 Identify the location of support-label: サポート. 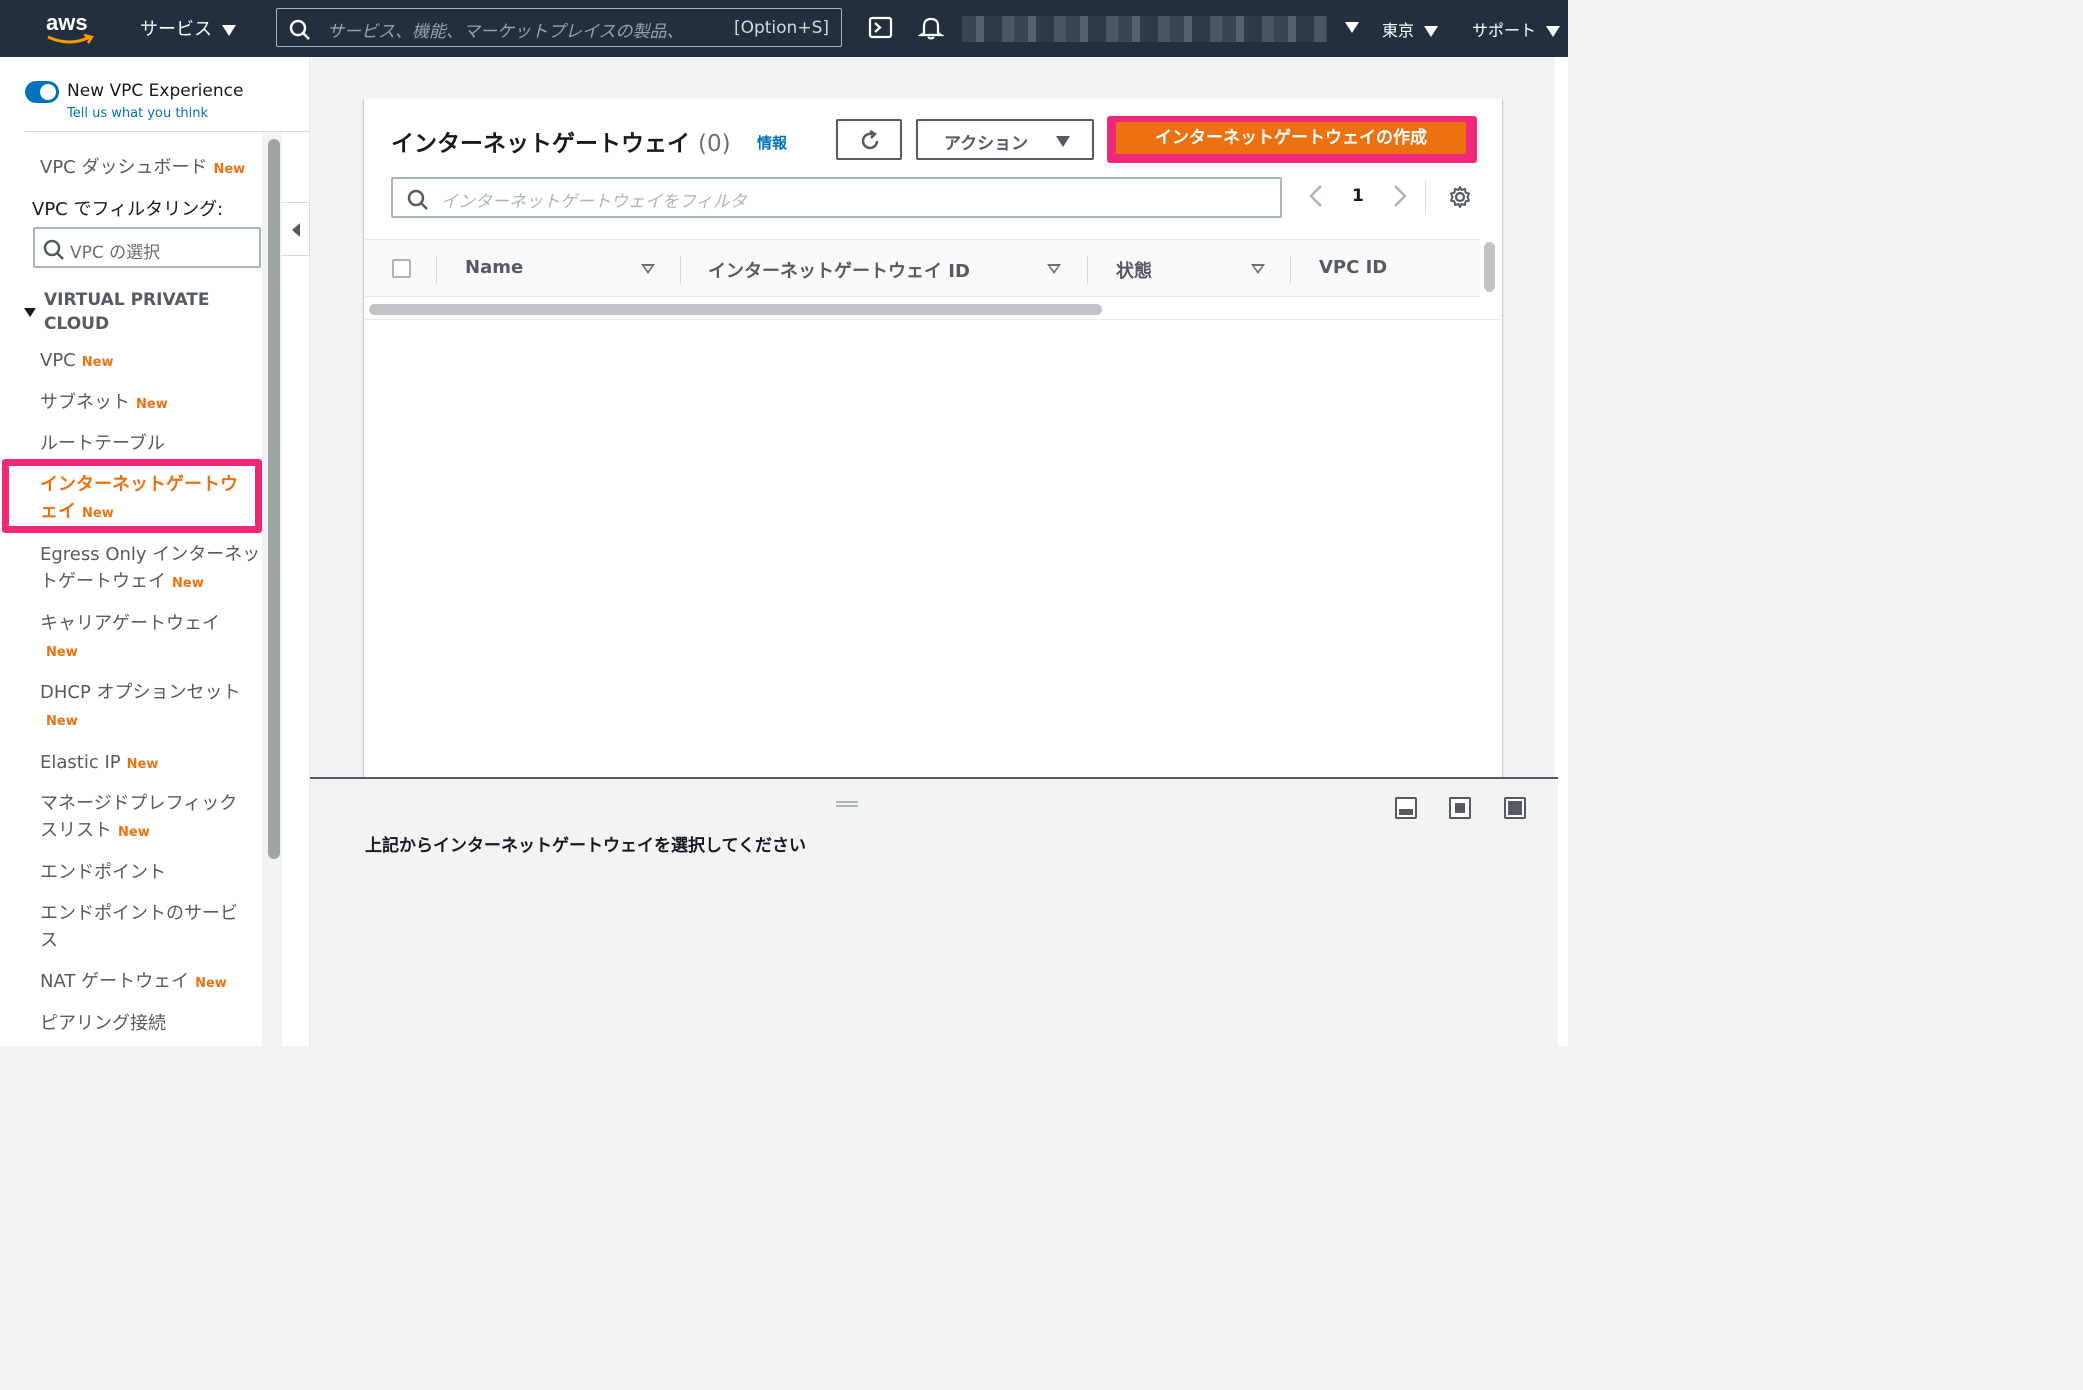
(1504, 30).